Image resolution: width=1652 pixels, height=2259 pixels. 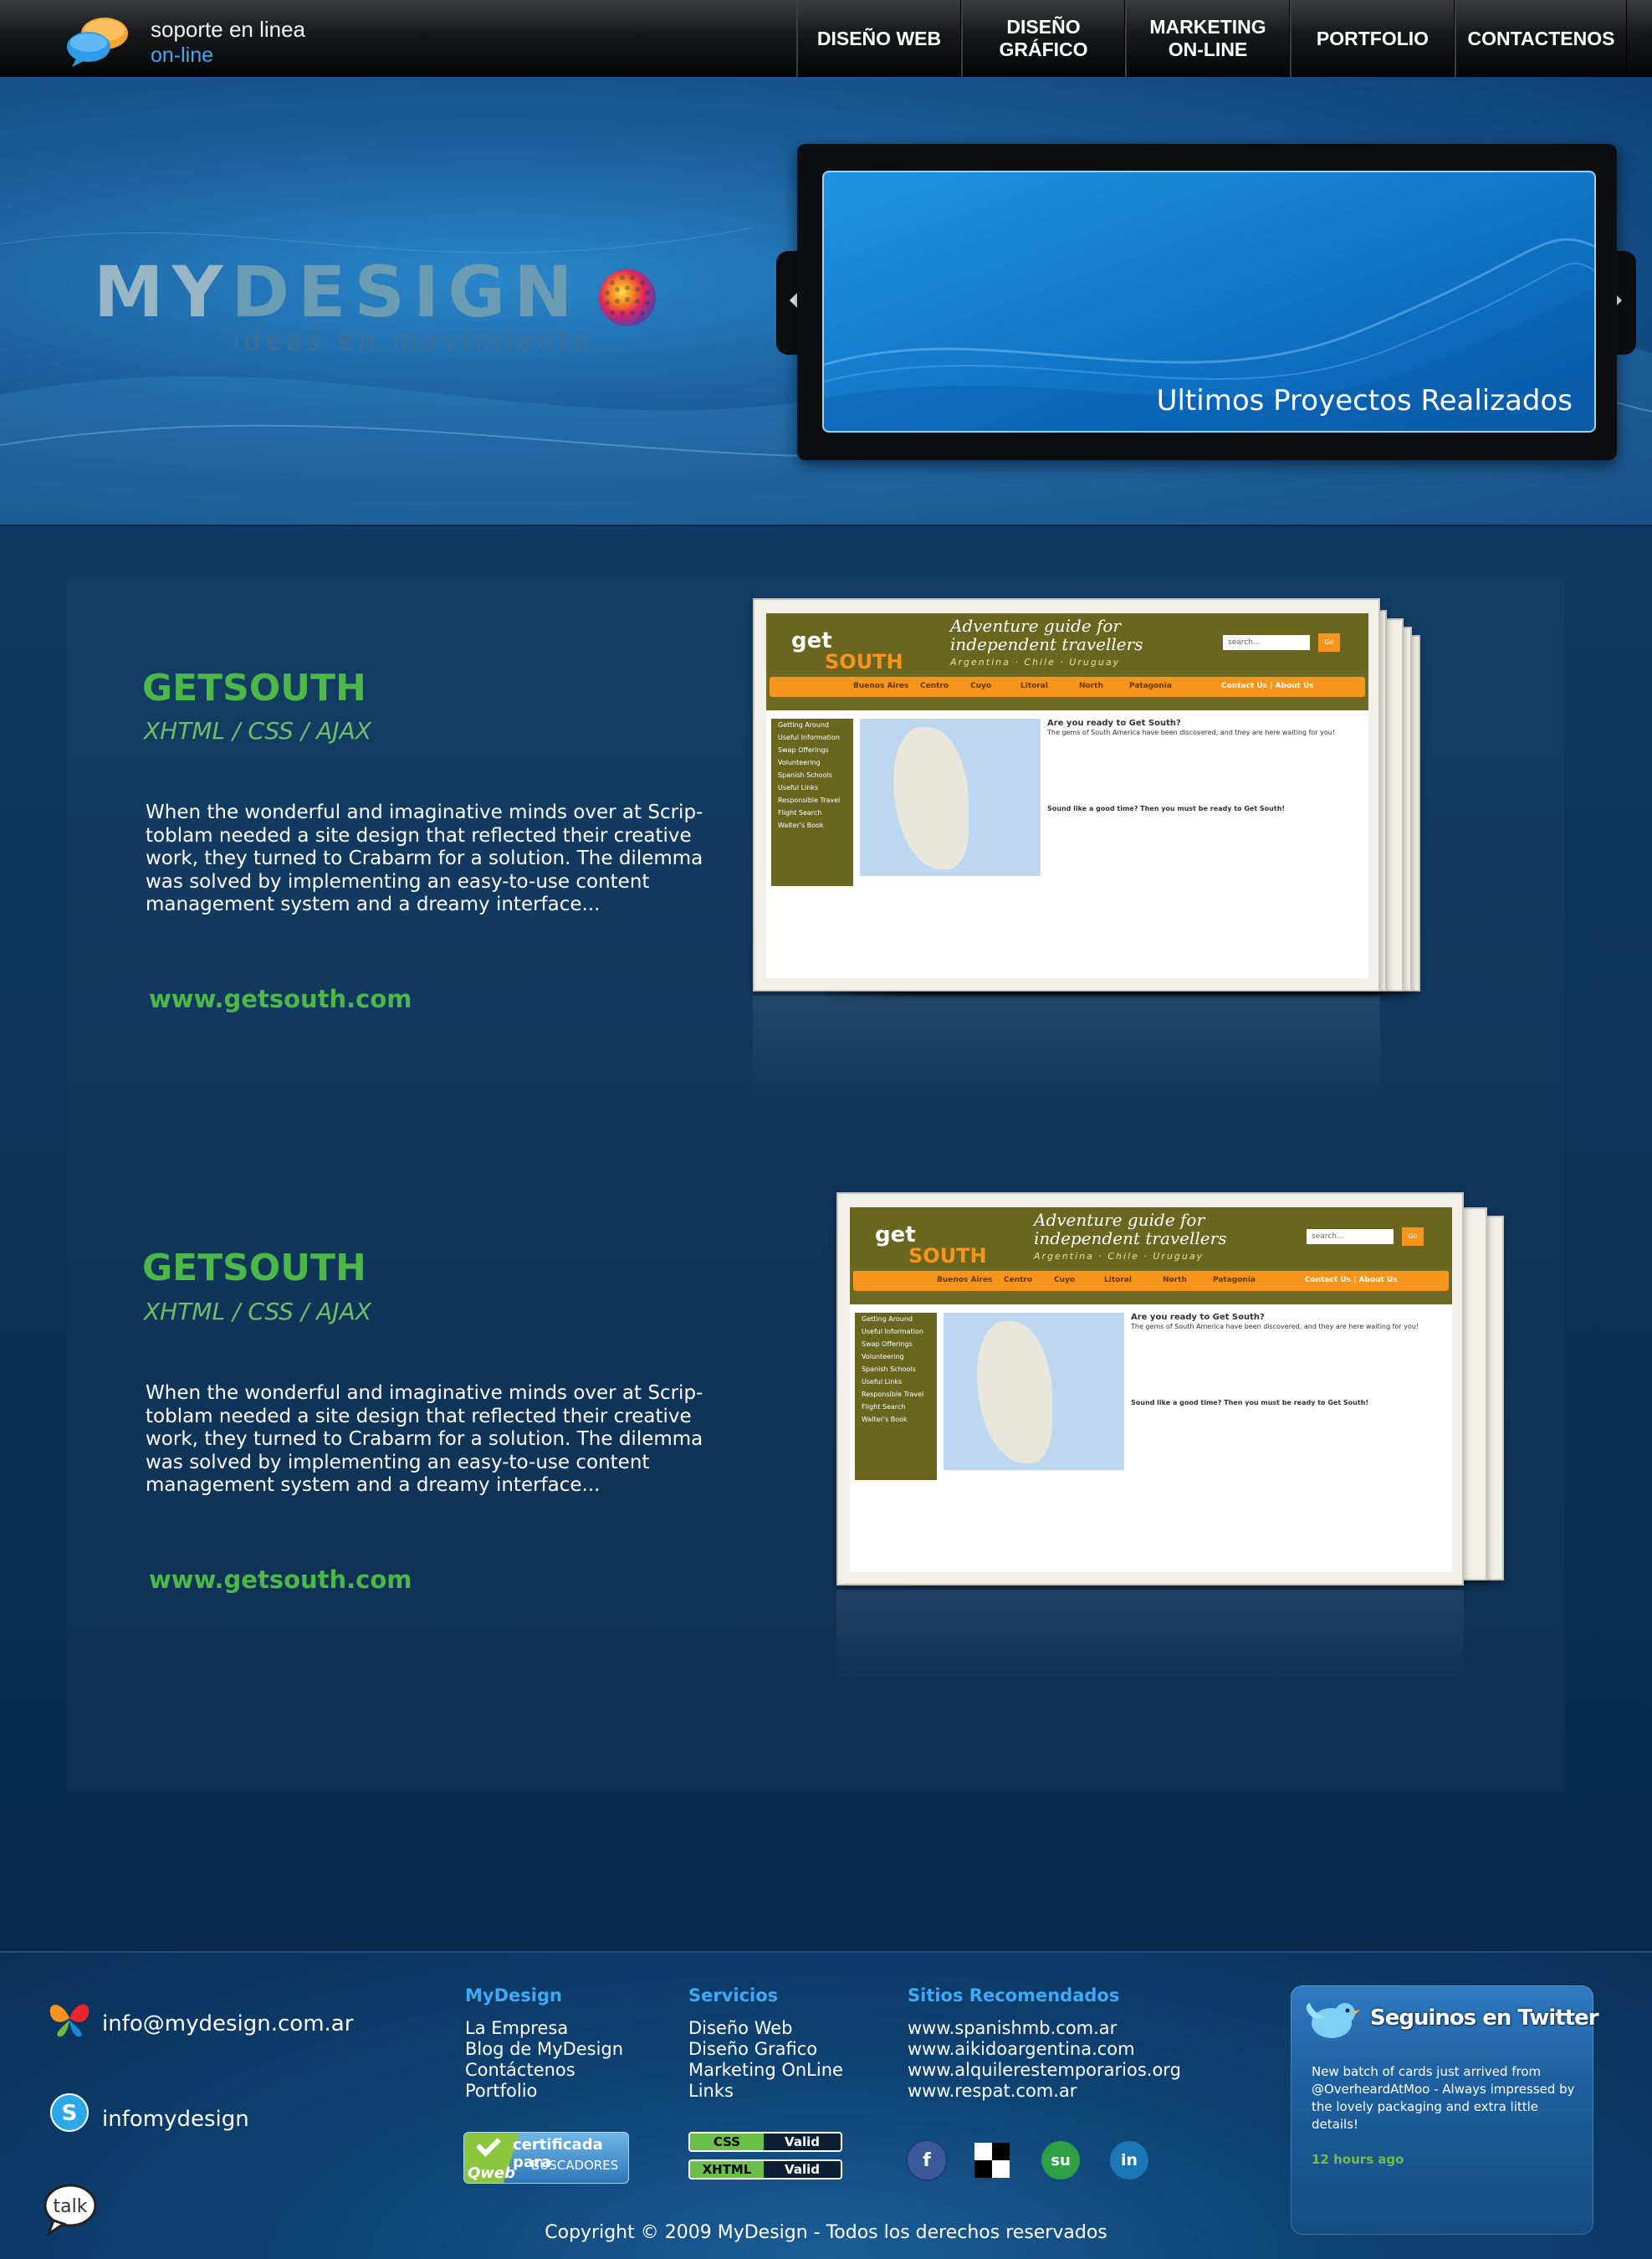 What do you see at coordinates (228, 2023) in the screenshot?
I see `contact-email: info@mydesign.com.ar` at bounding box center [228, 2023].